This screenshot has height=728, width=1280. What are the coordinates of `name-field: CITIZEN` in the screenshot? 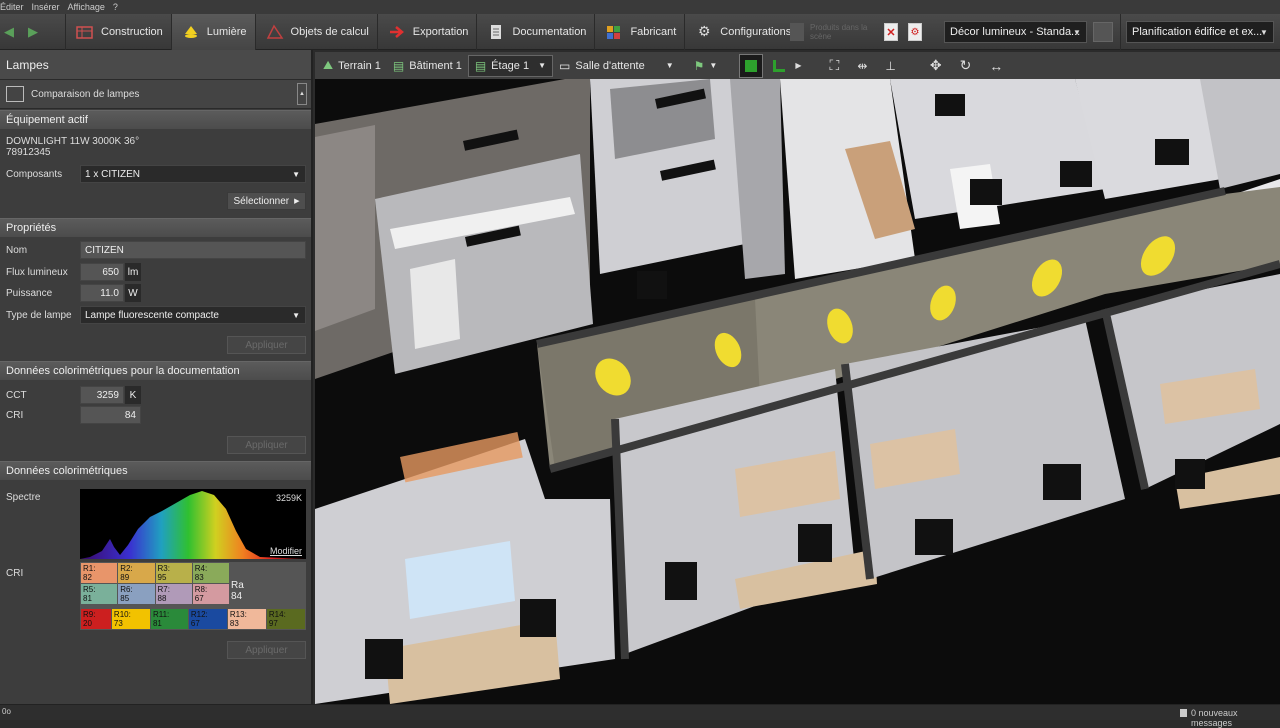 It's located at (193, 250).